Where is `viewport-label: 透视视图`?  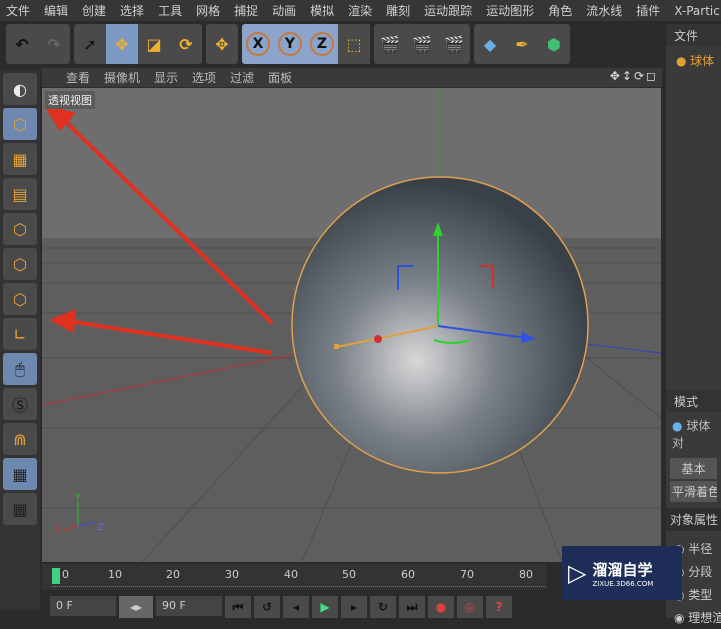 viewport-label: 透视视图 is located at coordinates (70, 100).